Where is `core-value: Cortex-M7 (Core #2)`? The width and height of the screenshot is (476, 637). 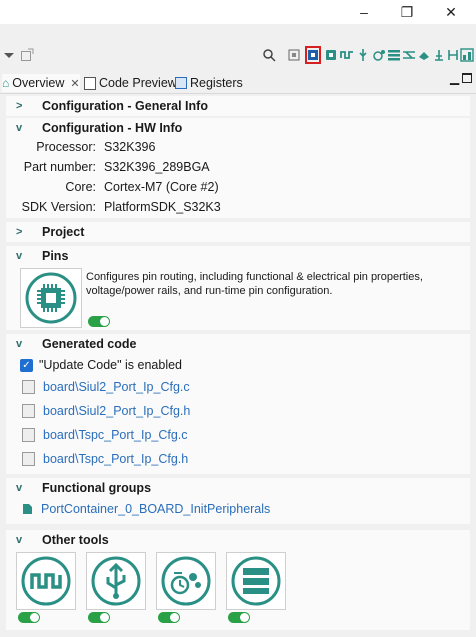 core-value: Cortex-M7 (Core #2) is located at coordinates (161, 187).